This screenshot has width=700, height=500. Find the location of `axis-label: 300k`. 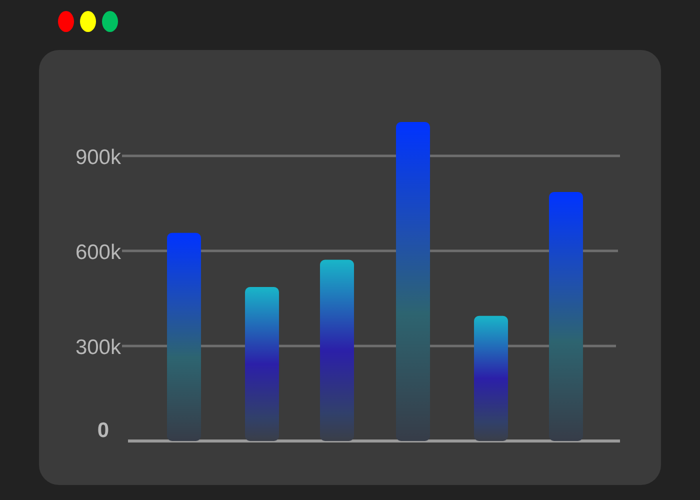

axis-label: 300k is located at coordinates (98, 347).